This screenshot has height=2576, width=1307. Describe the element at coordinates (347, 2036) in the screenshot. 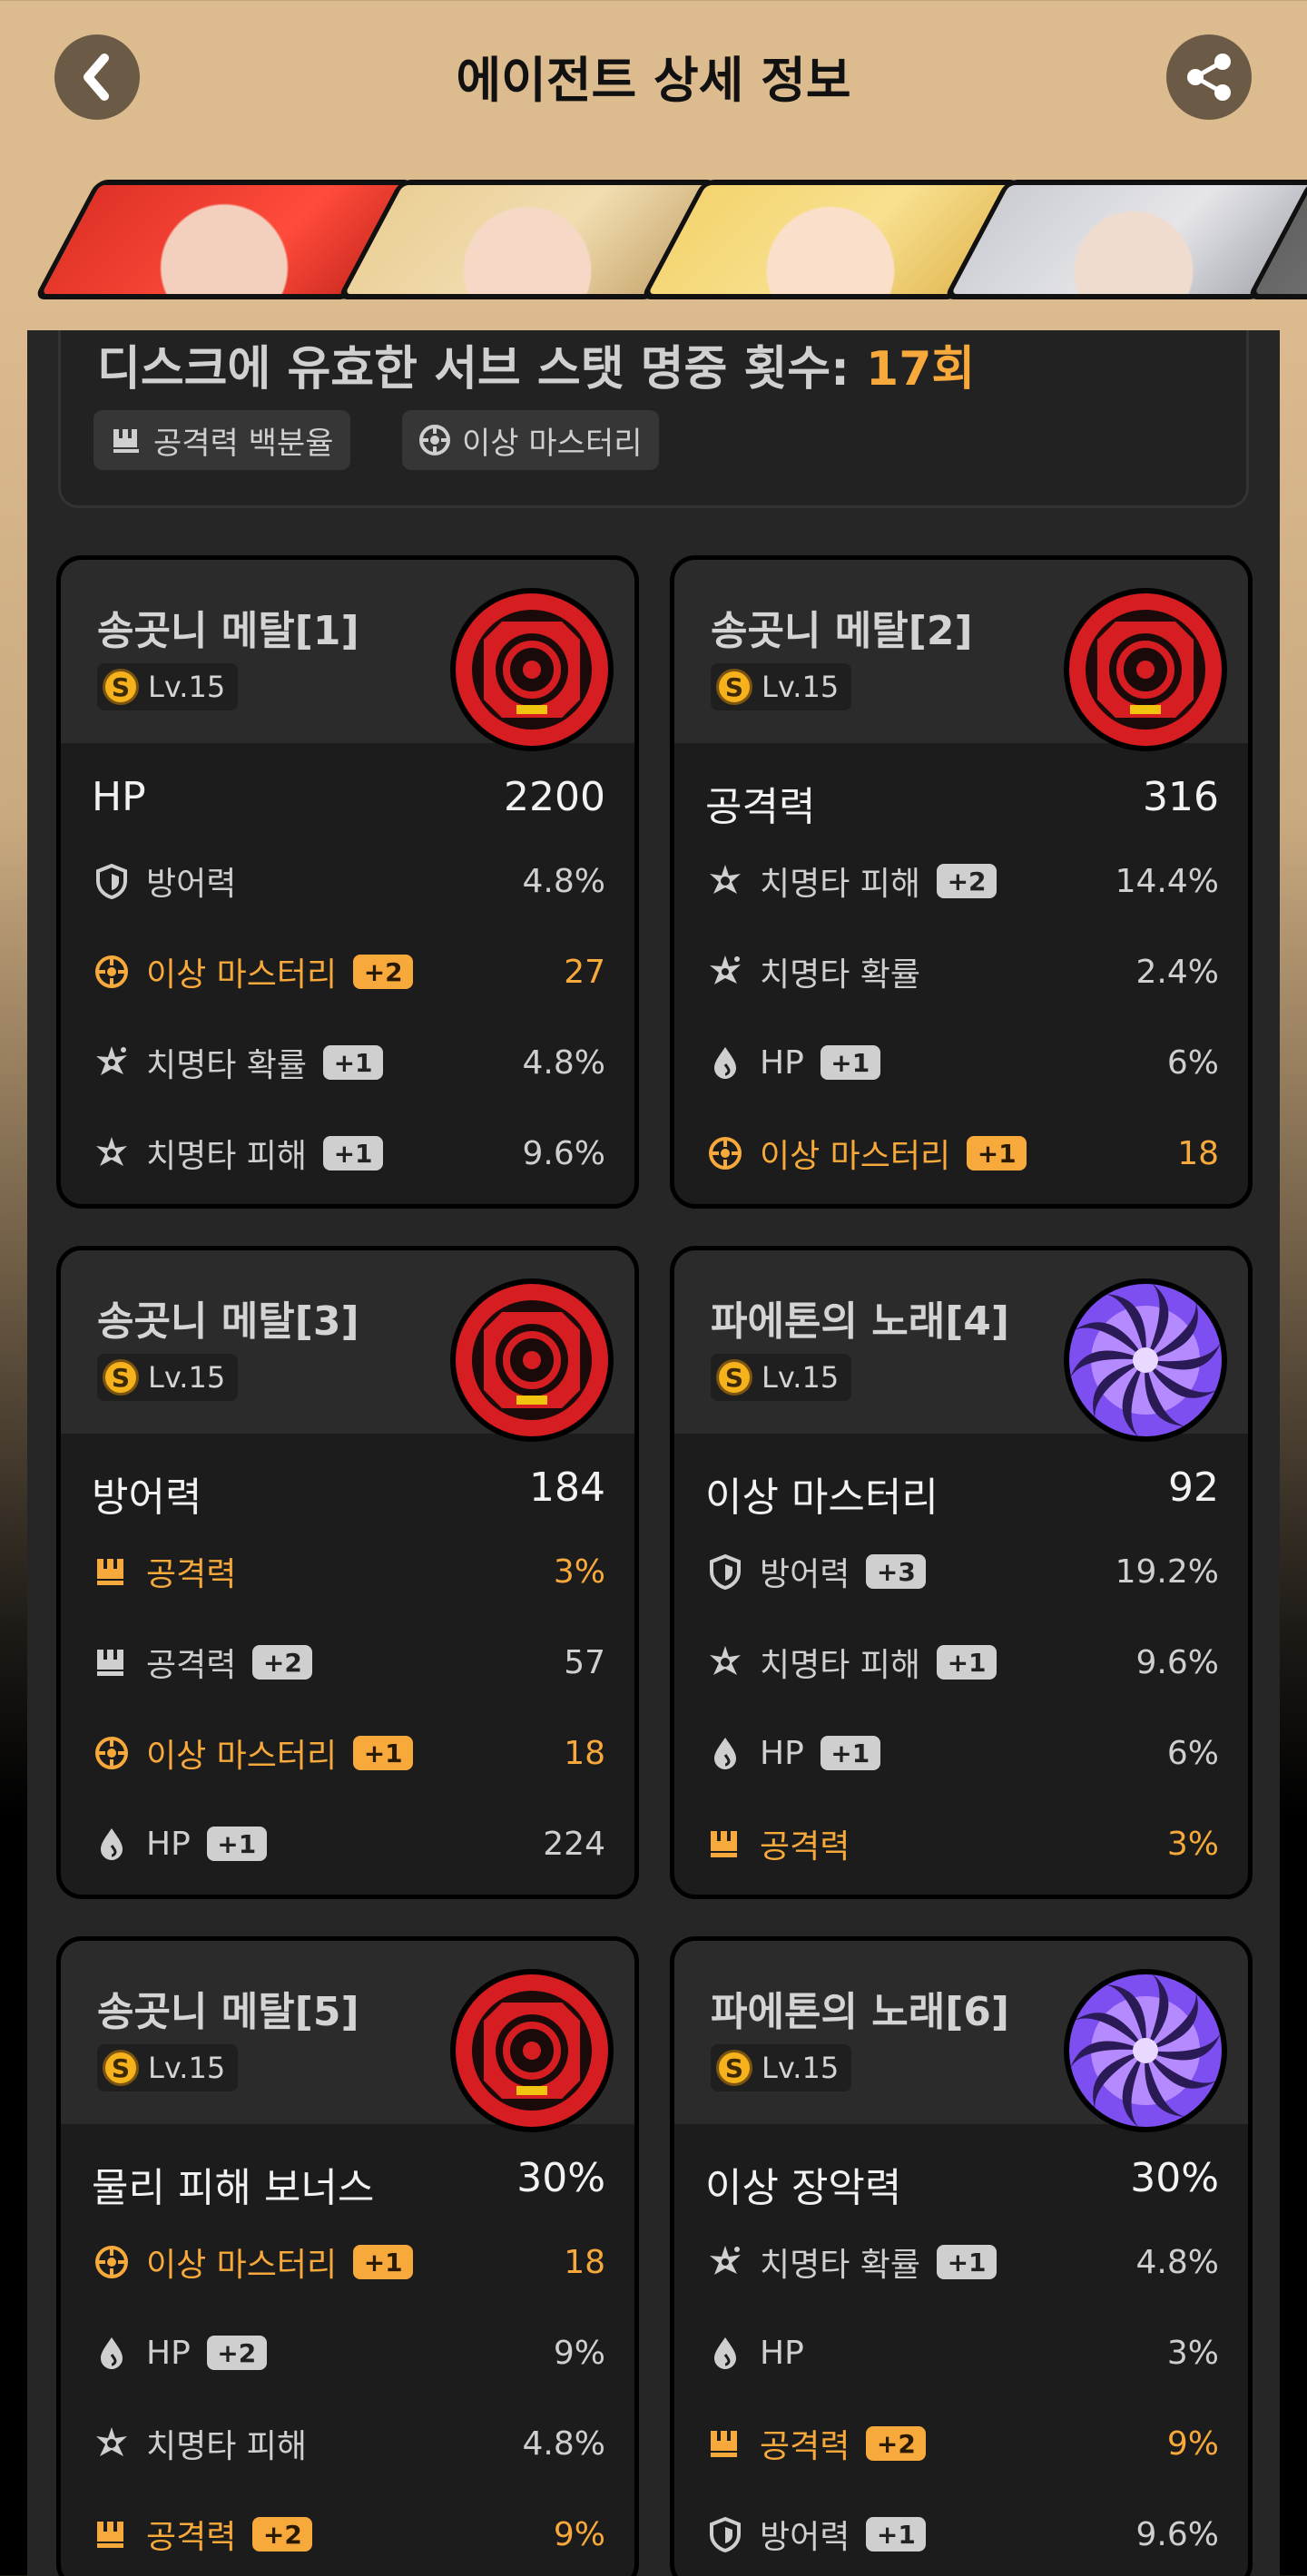

I see `disc-header: 송곳니 메탈[5] S Lv.15` at that location.